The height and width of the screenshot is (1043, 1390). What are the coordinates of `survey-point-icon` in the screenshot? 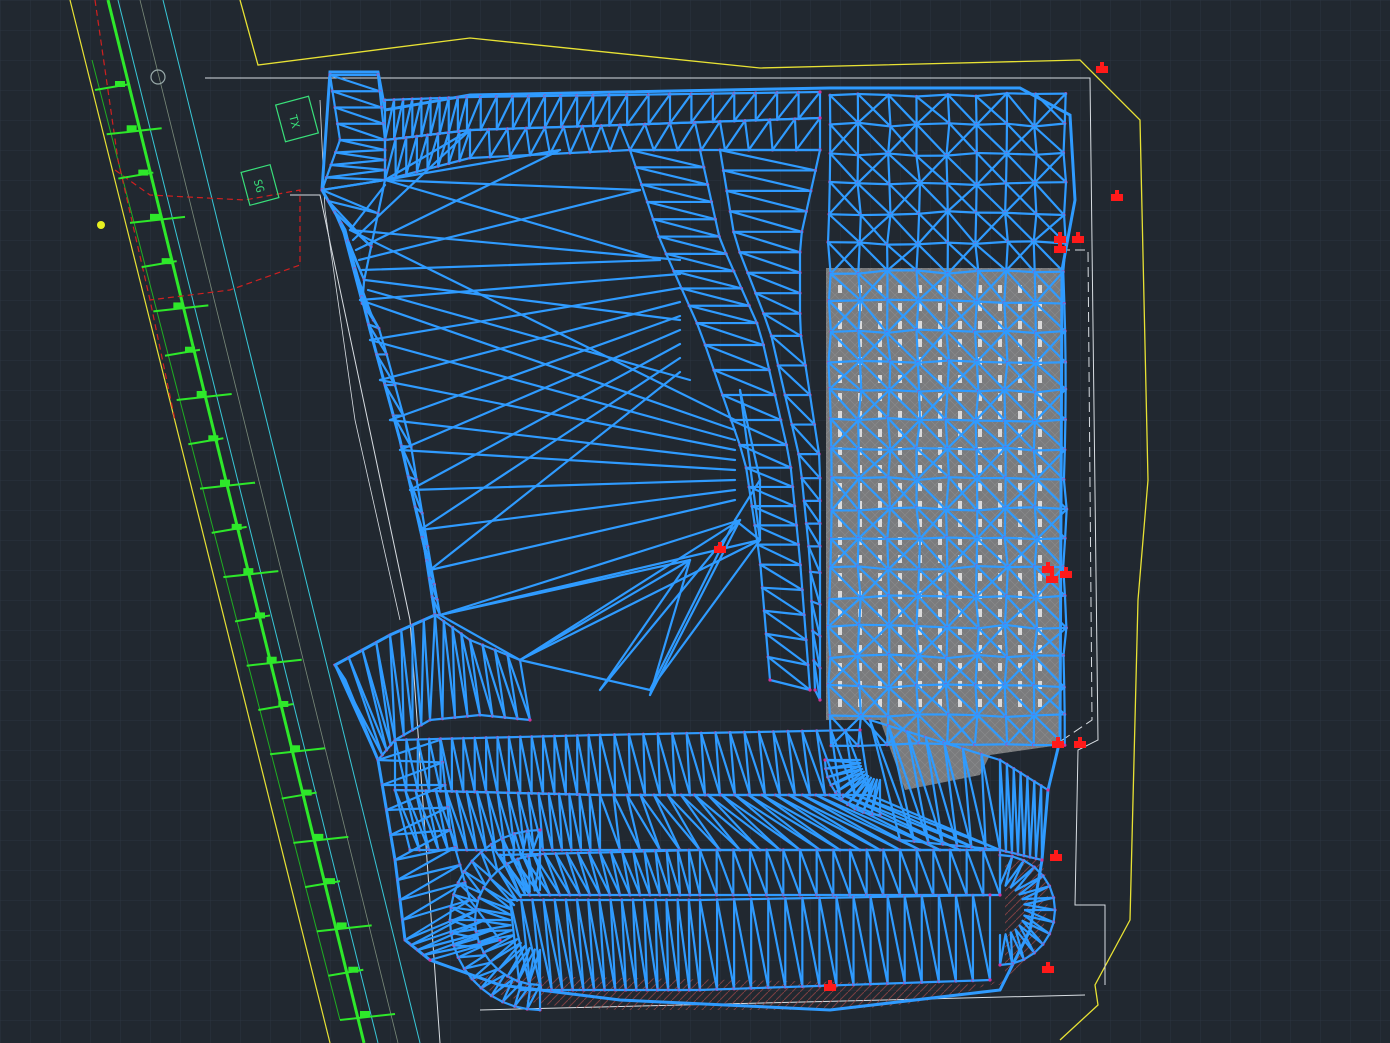 It's located at (101, 225).